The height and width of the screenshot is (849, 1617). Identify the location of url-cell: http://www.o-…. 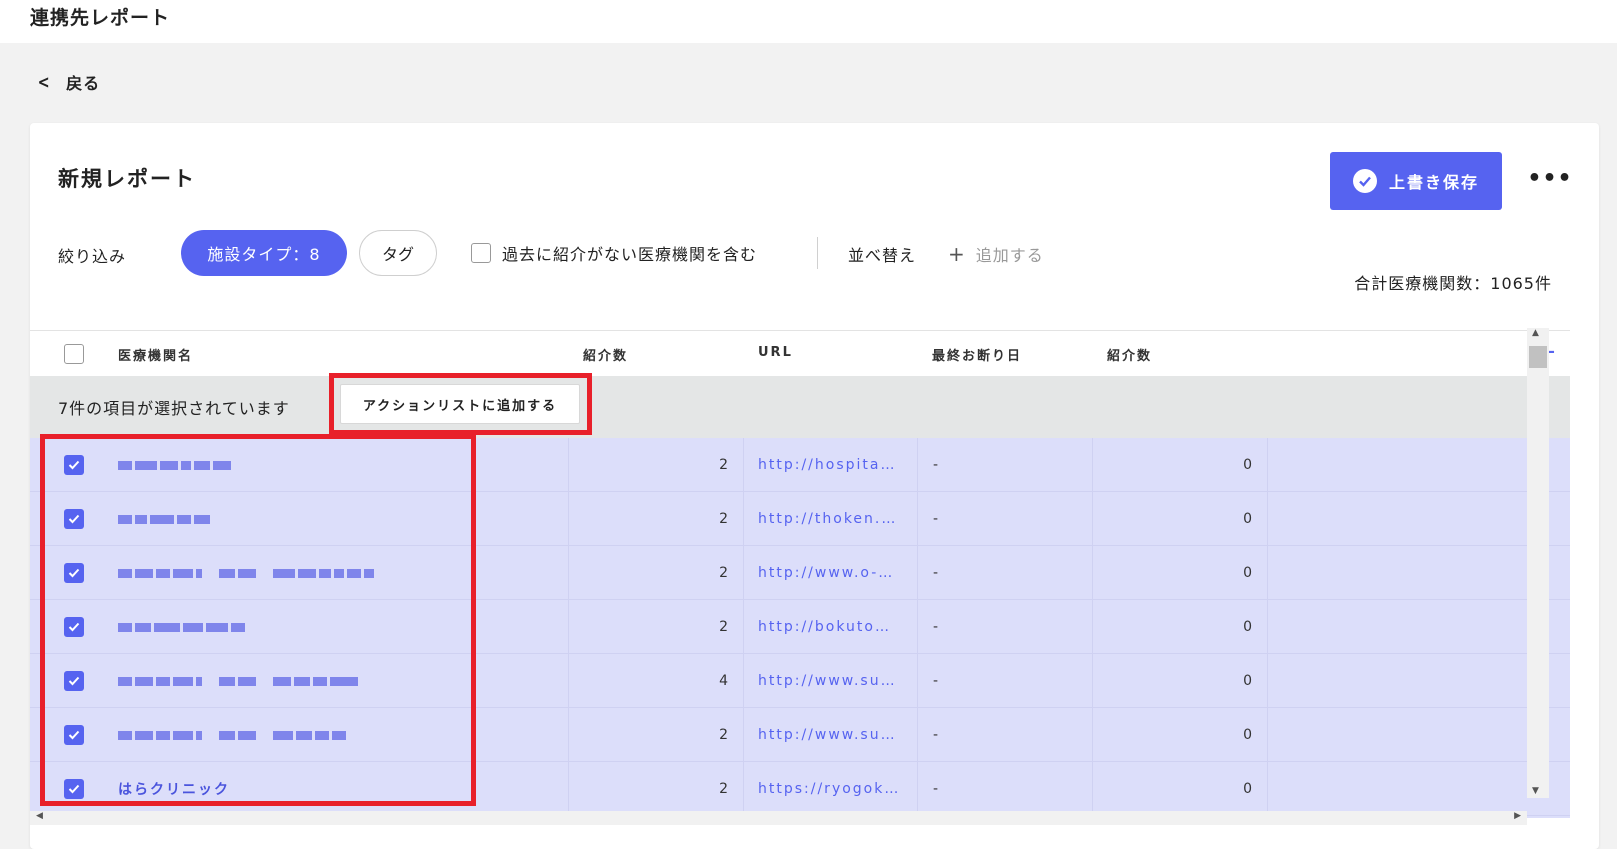
(833, 573).